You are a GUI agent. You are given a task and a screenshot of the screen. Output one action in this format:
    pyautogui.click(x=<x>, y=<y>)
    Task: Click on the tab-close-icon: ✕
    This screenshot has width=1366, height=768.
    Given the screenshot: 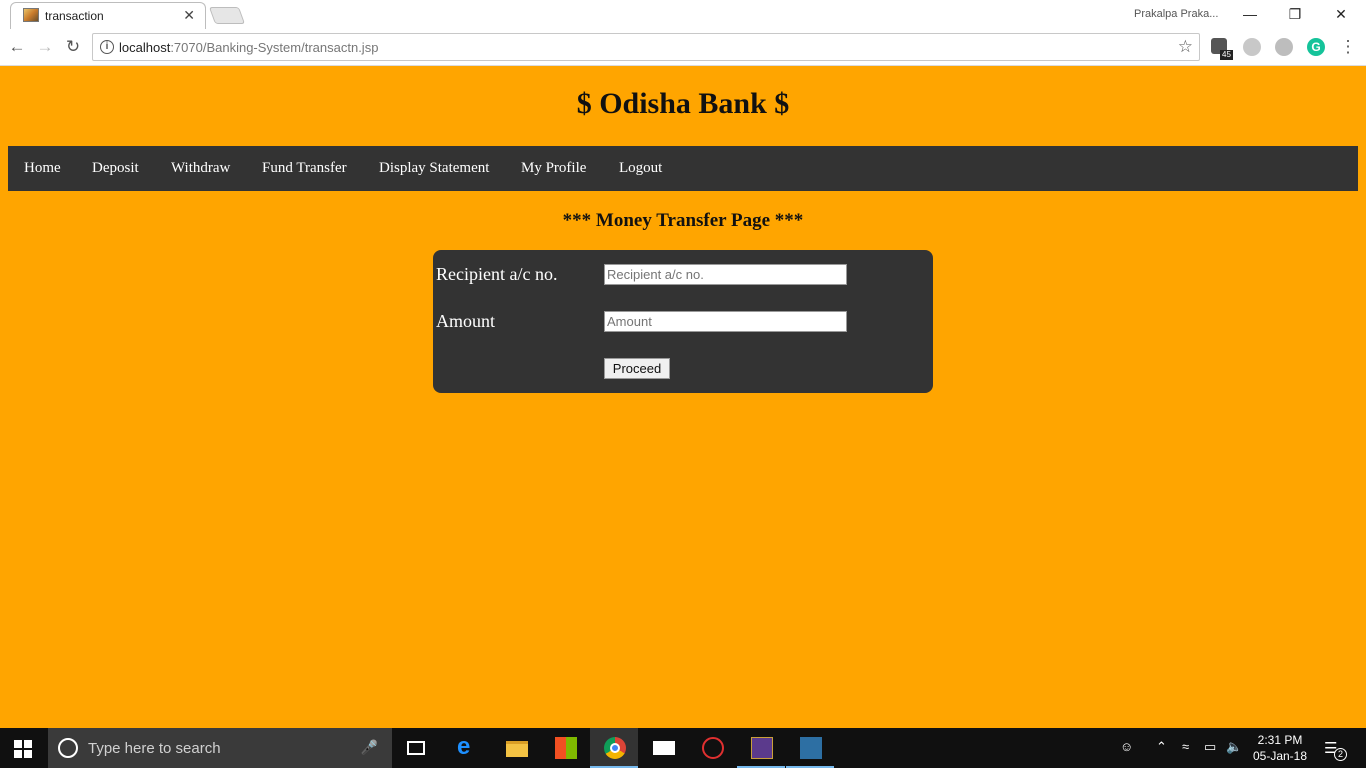 What is the action you would take?
    pyautogui.click(x=189, y=15)
    